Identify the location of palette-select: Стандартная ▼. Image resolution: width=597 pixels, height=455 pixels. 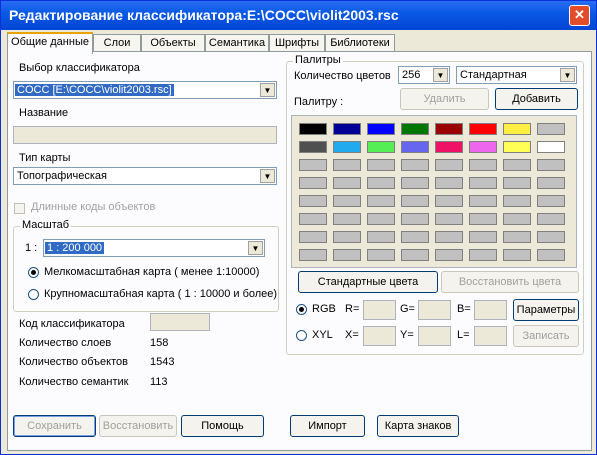
(516, 75).